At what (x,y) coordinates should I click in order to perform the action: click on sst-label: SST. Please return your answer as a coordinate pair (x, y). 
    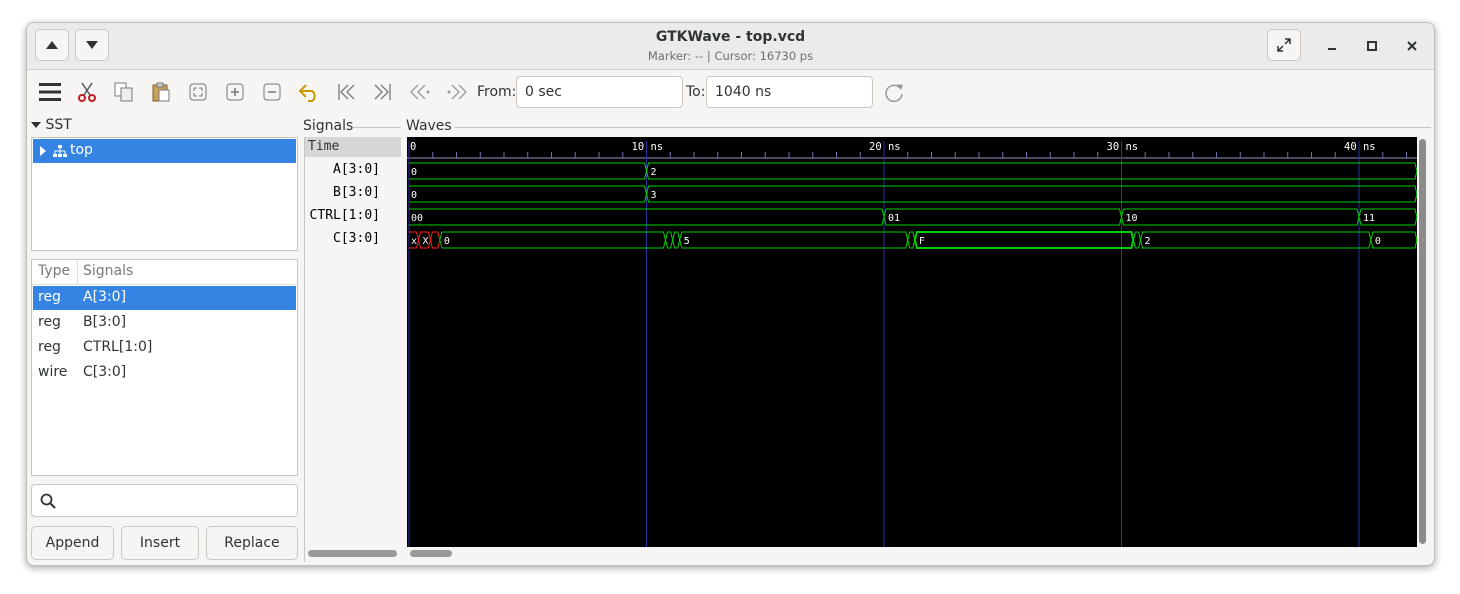
    Looking at the image, I should click on (58, 125).